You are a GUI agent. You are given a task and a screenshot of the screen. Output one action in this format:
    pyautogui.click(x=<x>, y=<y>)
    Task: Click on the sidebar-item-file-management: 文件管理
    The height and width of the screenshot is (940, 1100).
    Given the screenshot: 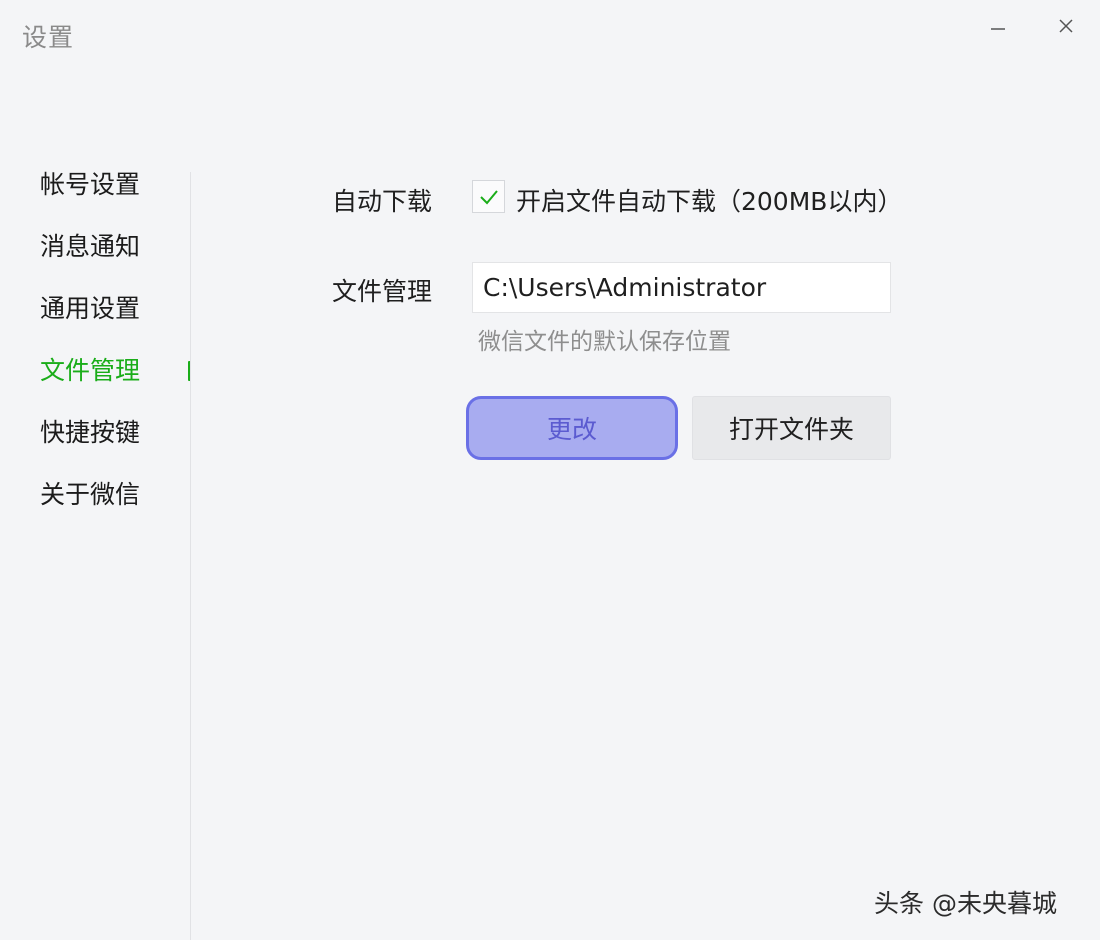 What is the action you would take?
    pyautogui.click(x=112, y=371)
    